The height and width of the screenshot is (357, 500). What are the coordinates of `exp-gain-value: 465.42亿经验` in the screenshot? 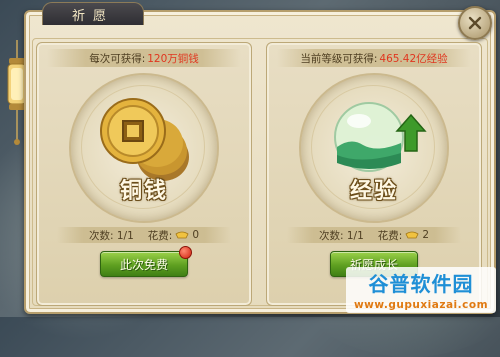 It's located at (413, 58).